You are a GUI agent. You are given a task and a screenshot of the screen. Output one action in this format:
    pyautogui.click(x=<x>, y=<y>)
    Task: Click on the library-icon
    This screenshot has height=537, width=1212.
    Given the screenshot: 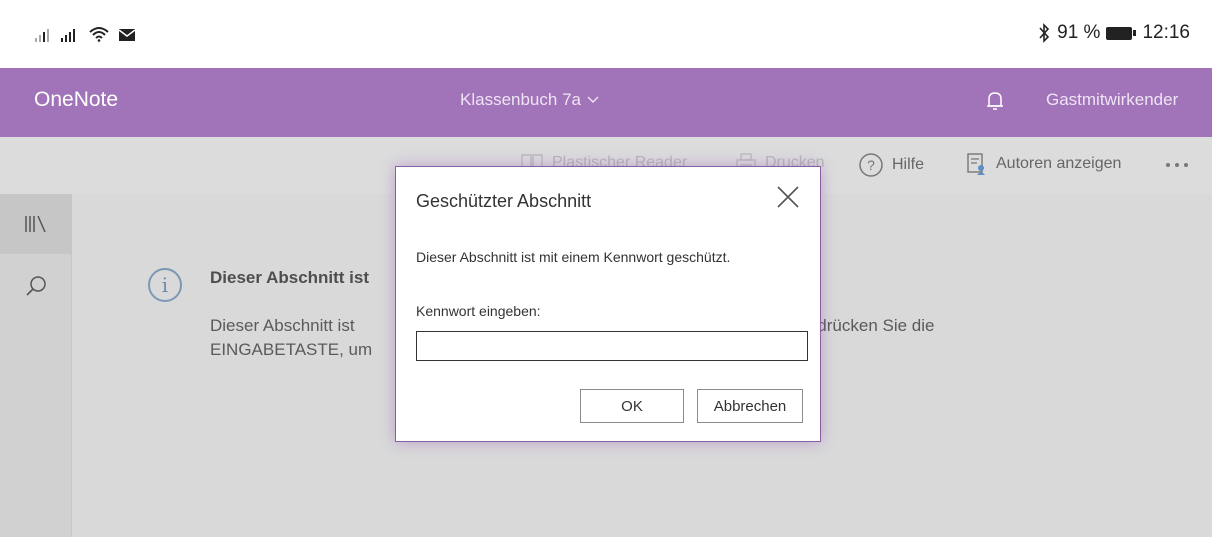 What is the action you would take?
    pyautogui.click(x=35, y=224)
    